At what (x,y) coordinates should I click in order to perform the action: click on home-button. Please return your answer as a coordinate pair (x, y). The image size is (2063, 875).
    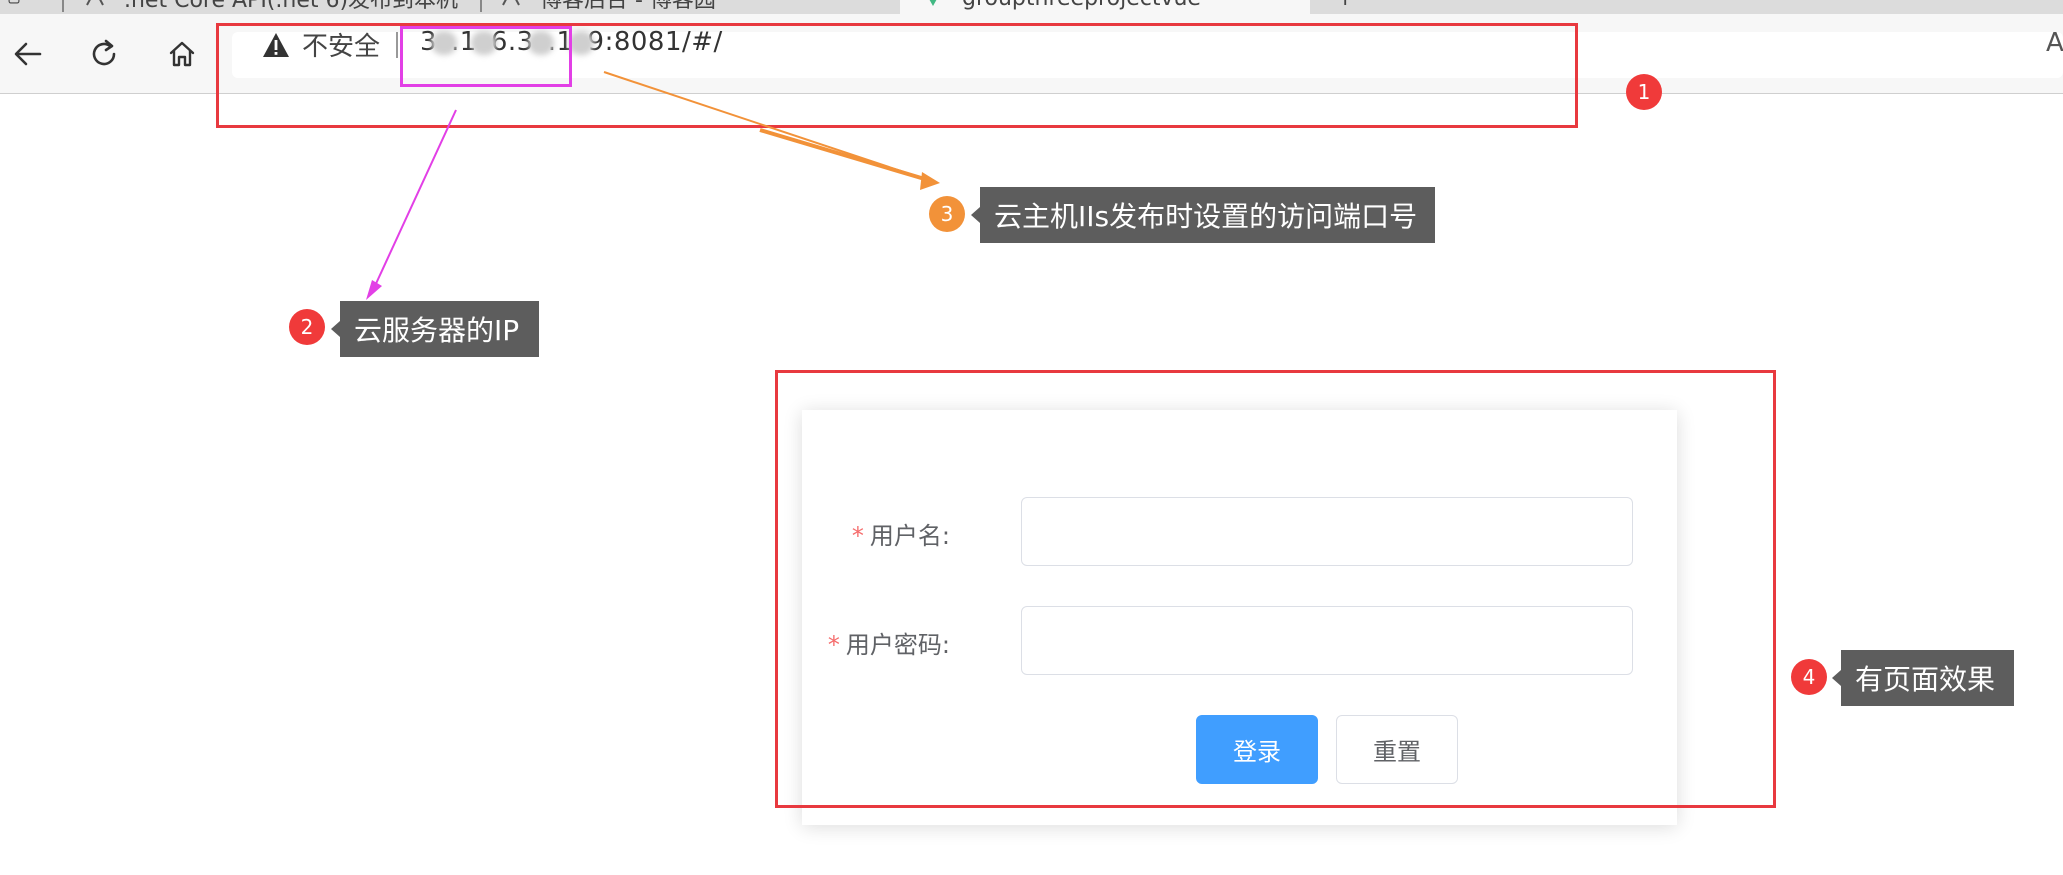
    Looking at the image, I should click on (182, 54).